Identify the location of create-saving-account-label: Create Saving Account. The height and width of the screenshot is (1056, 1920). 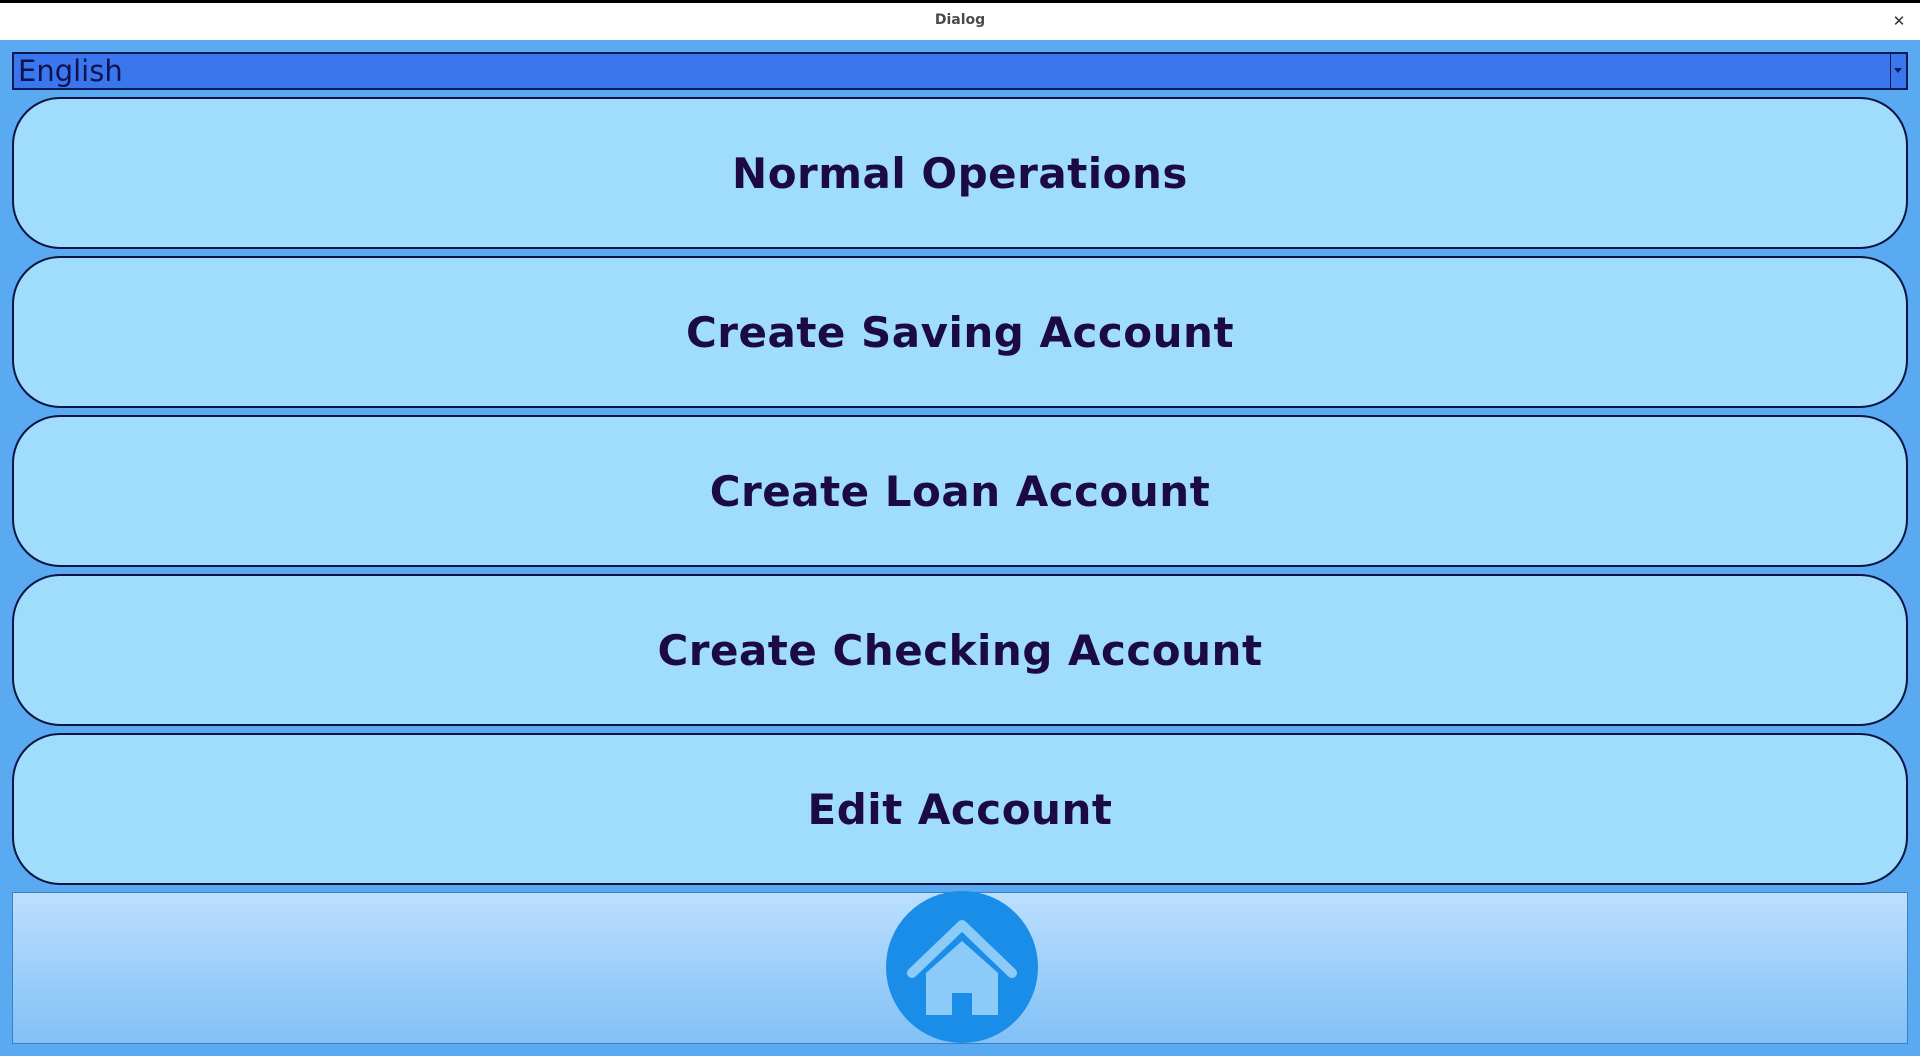
(960, 332).